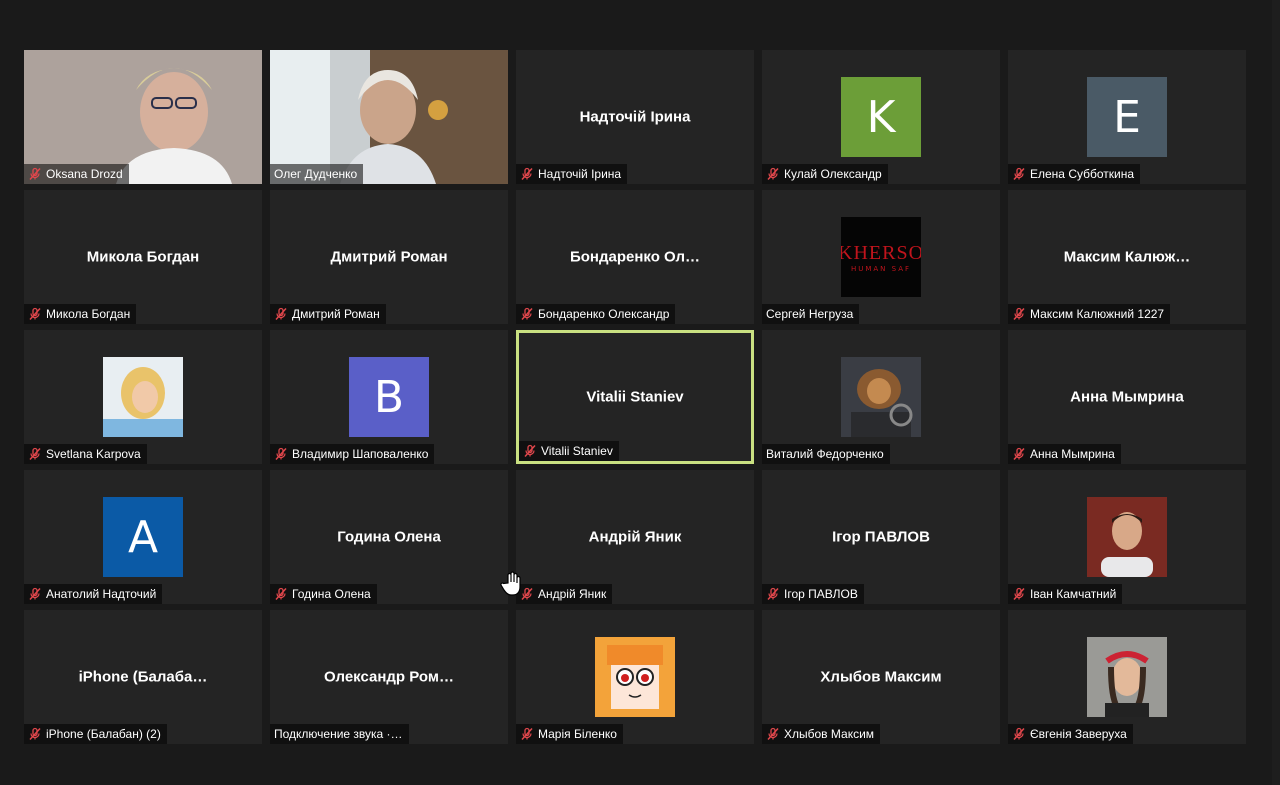 The width and height of the screenshot is (1280, 785). I want to click on participant-tile: Іван Камчатний, so click(1127, 537).